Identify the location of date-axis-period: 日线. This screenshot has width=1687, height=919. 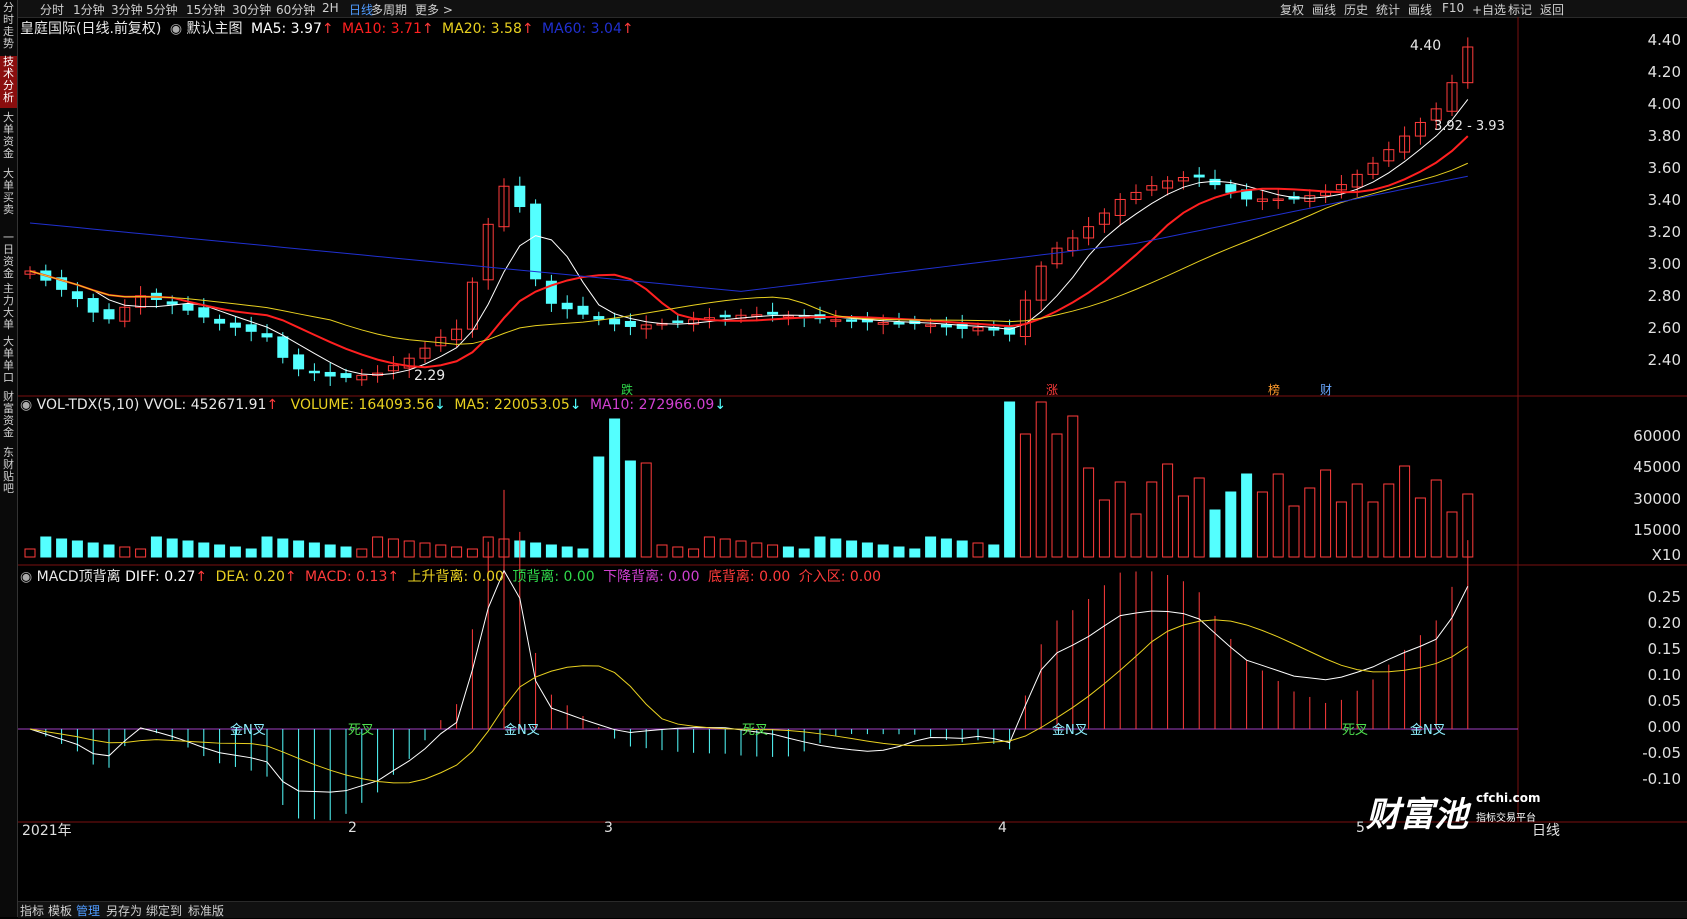
(1546, 831).